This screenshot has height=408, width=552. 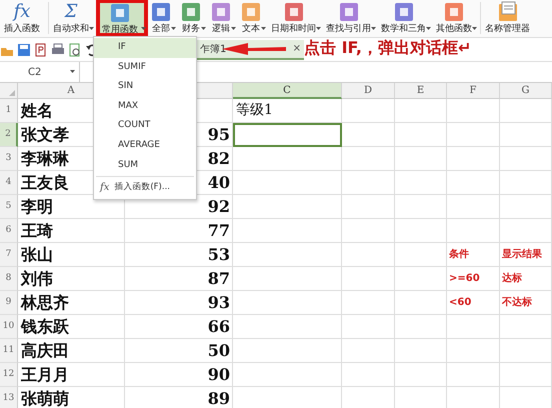 What do you see at coordinates (526, 91) in the screenshot?
I see `column-header: G` at bounding box center [526, 91].